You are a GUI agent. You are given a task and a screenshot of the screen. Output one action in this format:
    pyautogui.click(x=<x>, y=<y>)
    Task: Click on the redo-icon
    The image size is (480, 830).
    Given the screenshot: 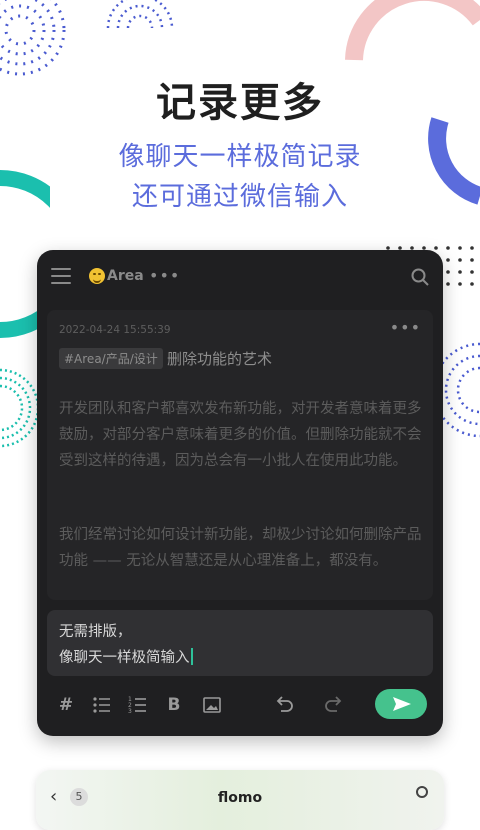 What is the action you would take?
    pyautogui.click(x=334, y=705)
    